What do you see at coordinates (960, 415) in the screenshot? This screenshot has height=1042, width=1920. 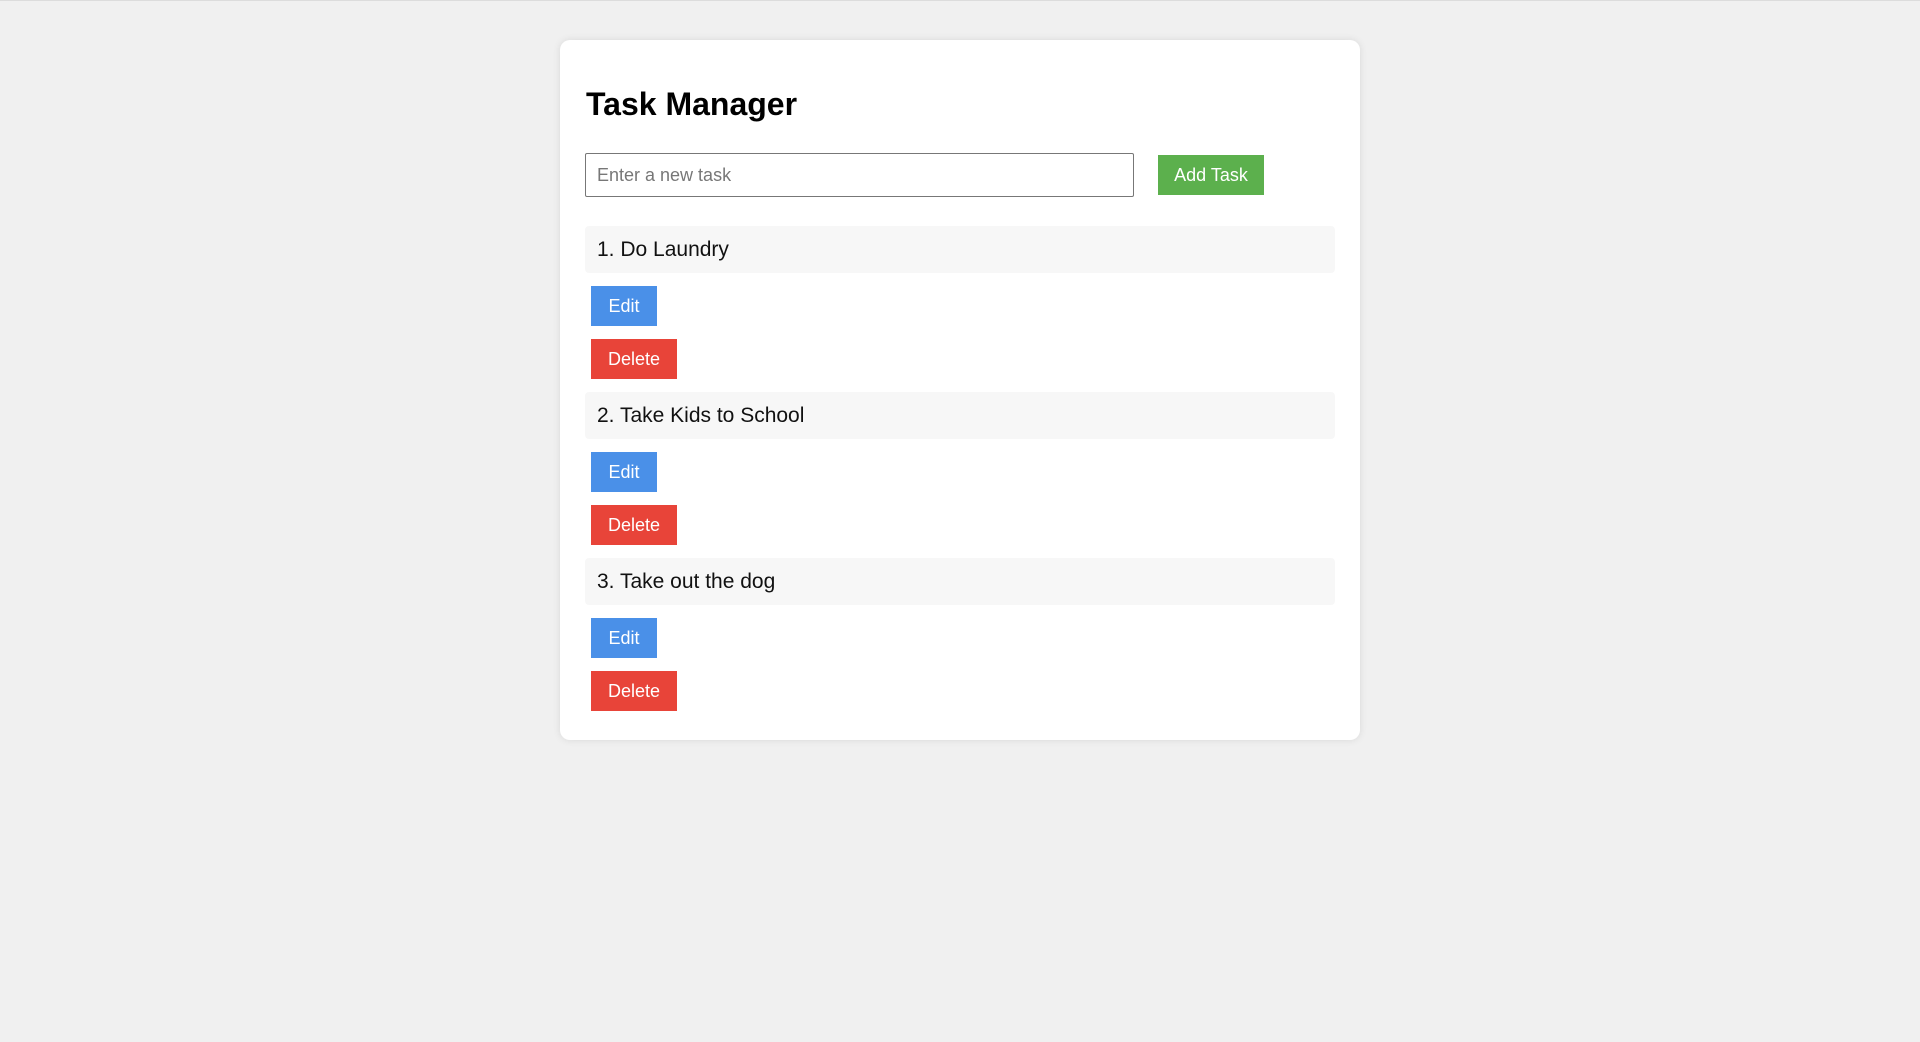 I see `task-label: 2. Take Kids to School` at bounding box center [960, 415].